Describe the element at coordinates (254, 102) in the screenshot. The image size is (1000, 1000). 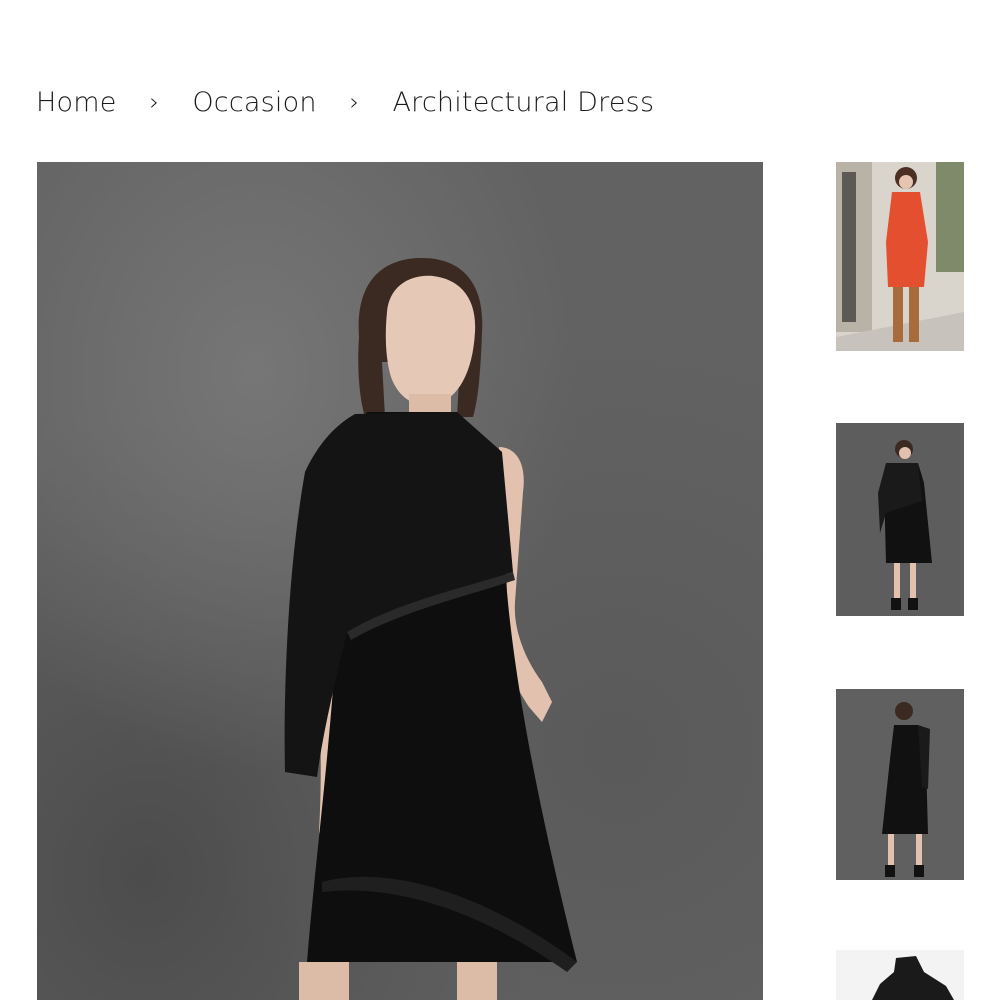
I see `breadcrumb-occasion-link: Occasion` at that location.